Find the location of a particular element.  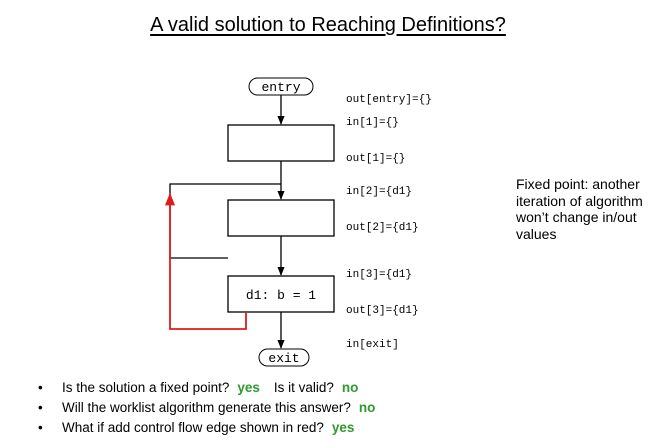

annotation-out-3: out[3]={d1} is located at coordinates (382, 311).